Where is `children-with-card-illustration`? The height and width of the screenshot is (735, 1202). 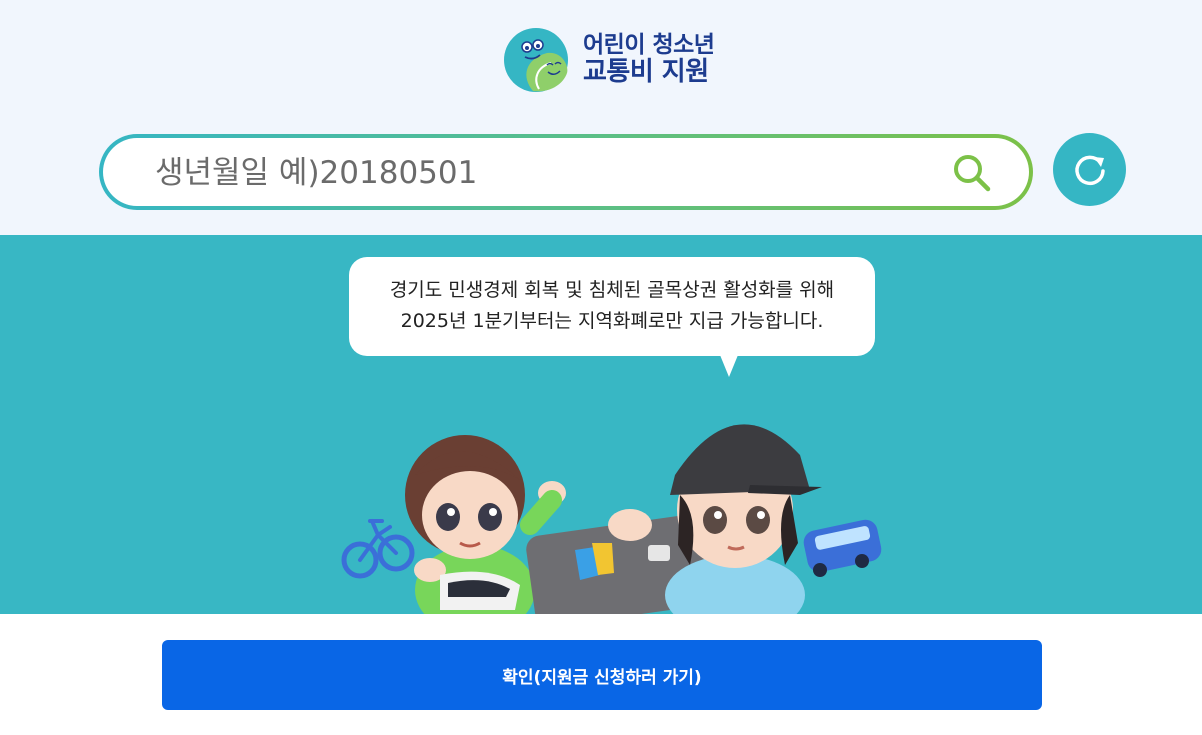 children-with-card-illustration is located at coordinates (611, 519).